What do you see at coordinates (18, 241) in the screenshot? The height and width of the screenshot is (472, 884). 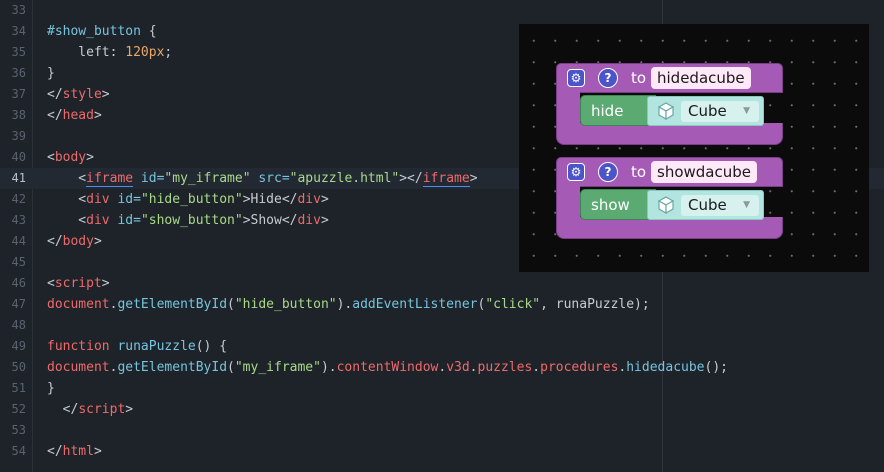 I see `line-number: 44` at bounding box center [18, 241].